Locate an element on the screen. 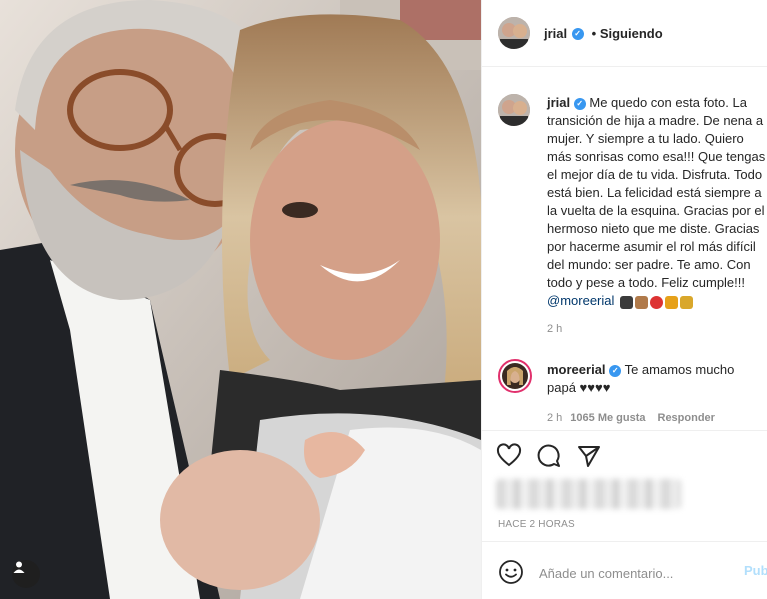 The image size is (767, 599). reply-button: Responder is located at coordinates (686, 418).